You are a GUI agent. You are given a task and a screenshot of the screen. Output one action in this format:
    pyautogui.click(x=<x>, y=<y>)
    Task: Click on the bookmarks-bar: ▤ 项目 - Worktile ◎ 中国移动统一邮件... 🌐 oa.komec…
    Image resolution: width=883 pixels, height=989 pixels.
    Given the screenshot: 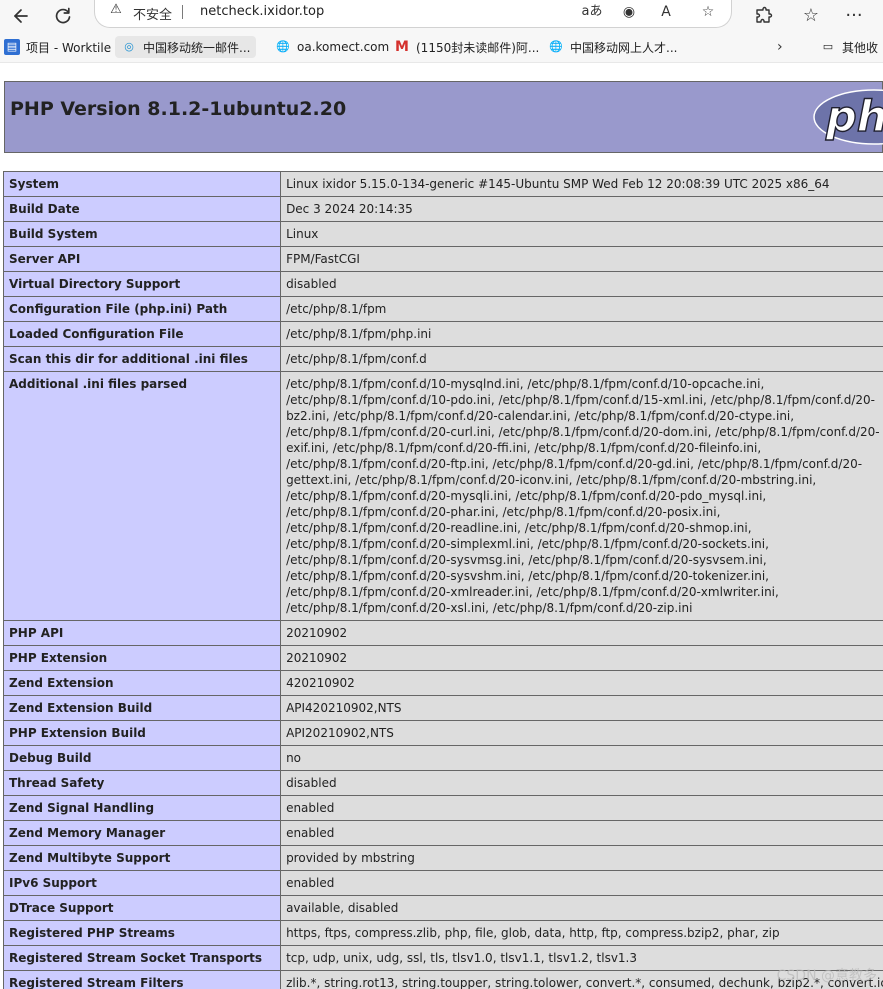 What is the action you would take?
    pyautogui.click(x=441, y=47)
    